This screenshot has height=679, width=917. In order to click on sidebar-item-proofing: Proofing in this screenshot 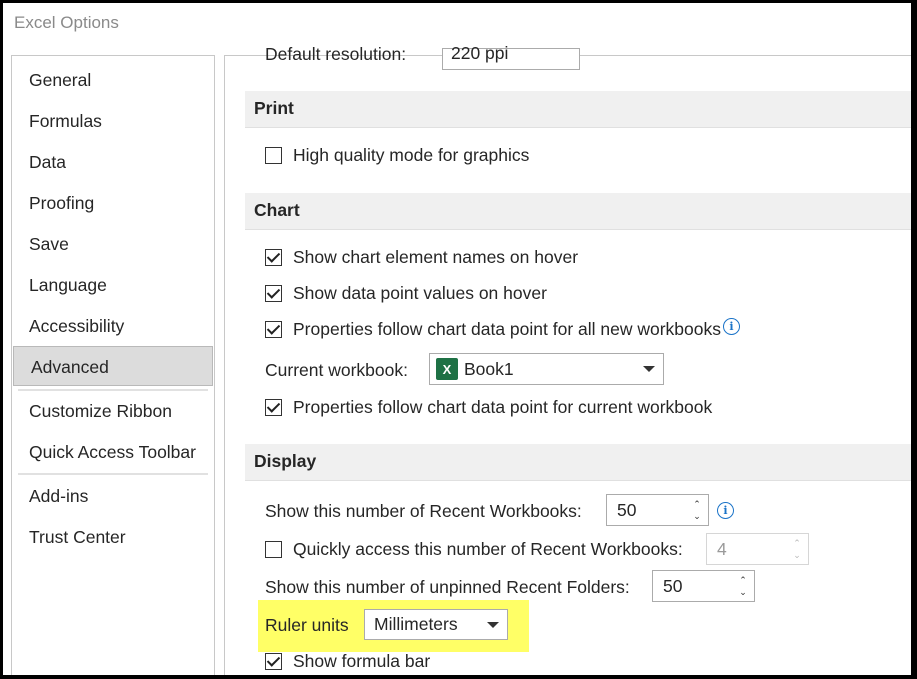, I will do `click(112, 203)`.